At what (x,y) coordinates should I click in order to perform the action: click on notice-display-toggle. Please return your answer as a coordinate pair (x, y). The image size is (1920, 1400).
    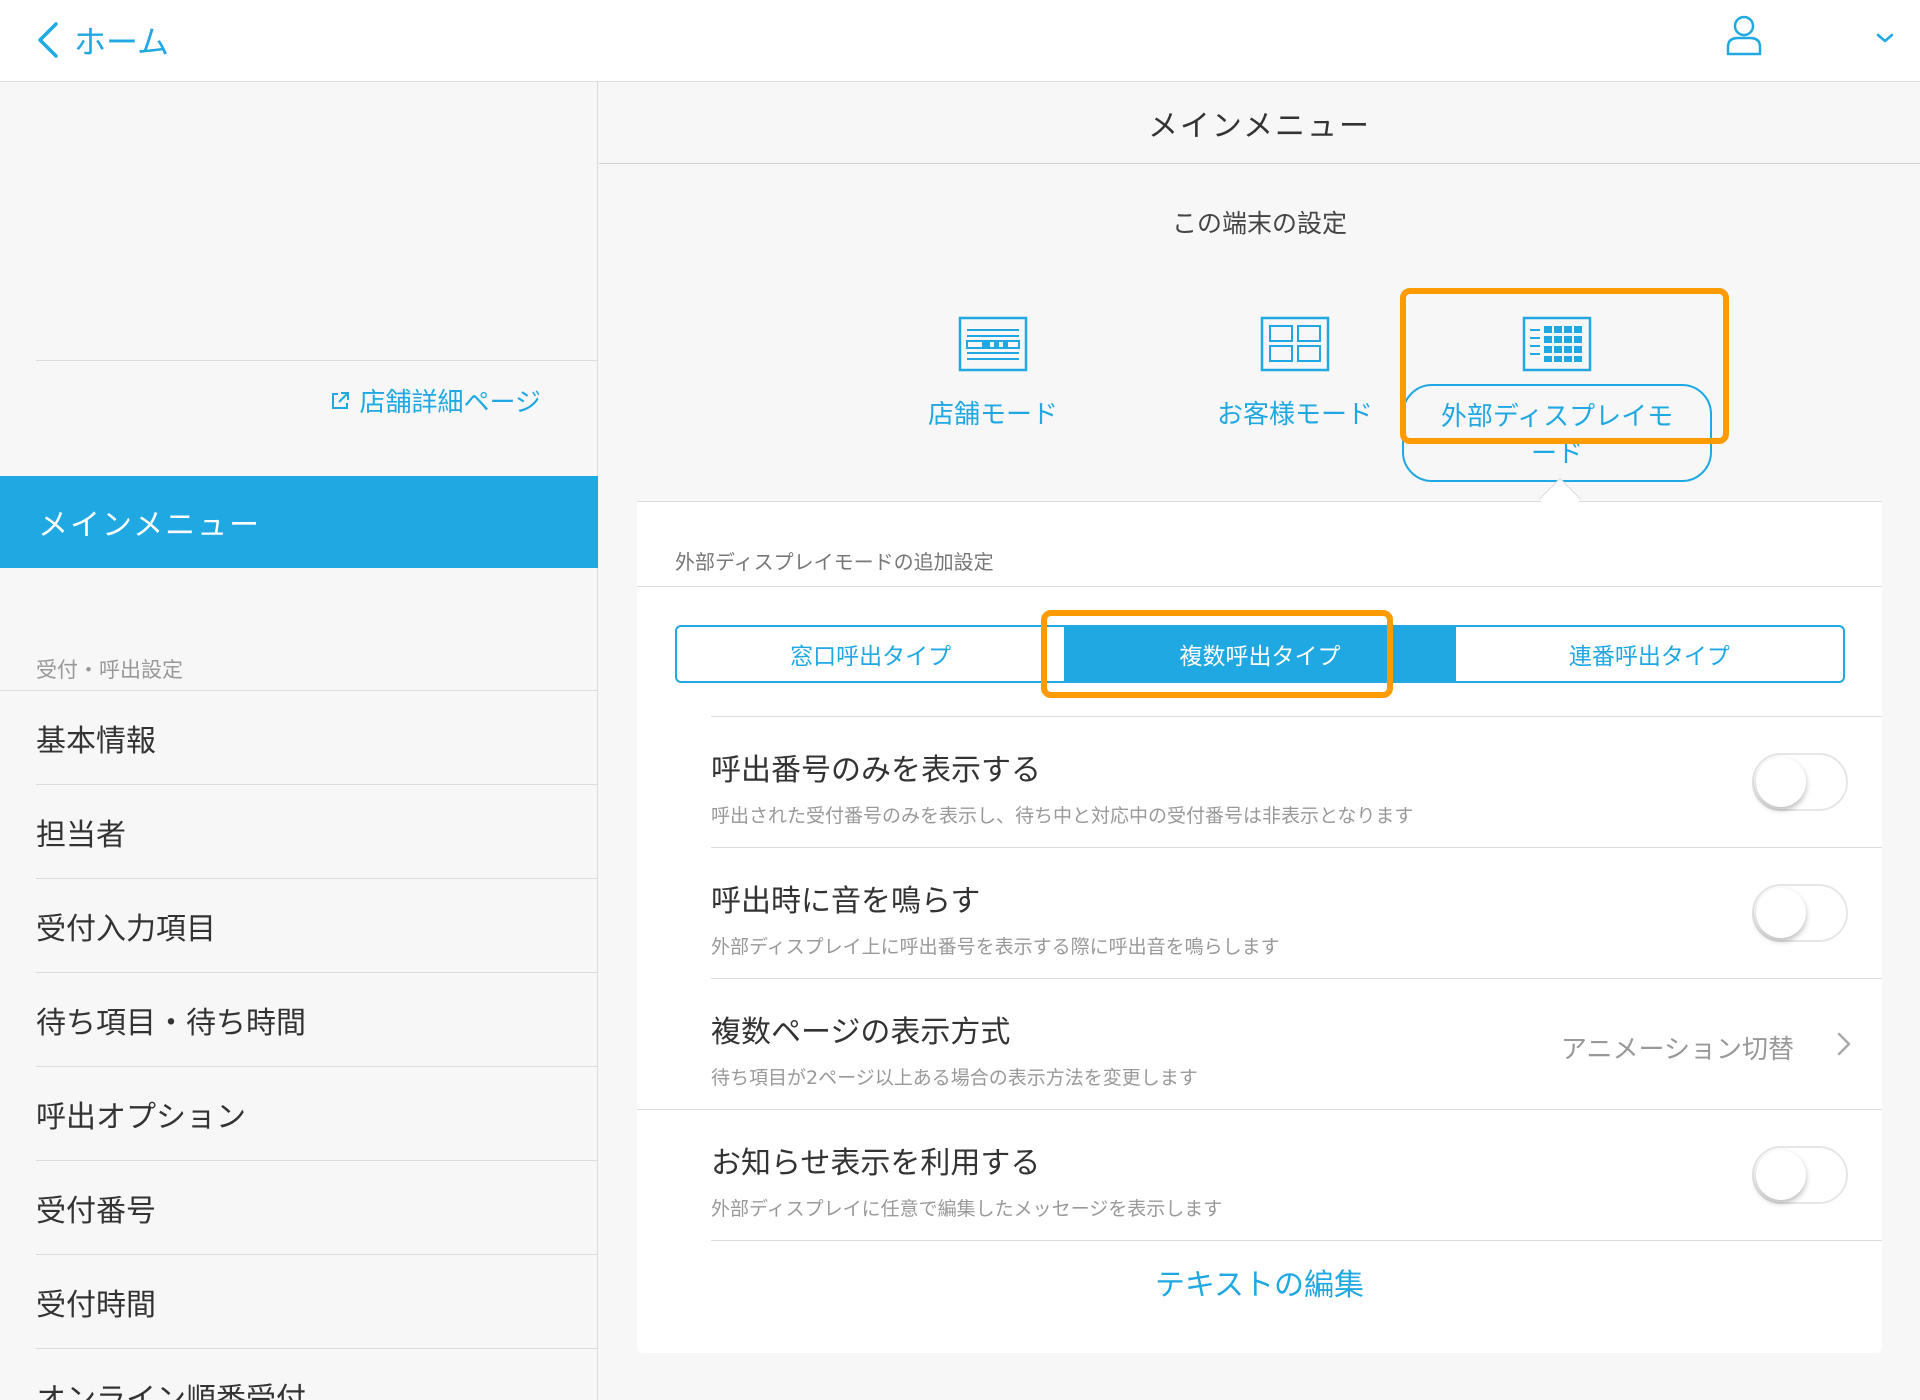
    Looking at the image, I should click on (1800, 1175).